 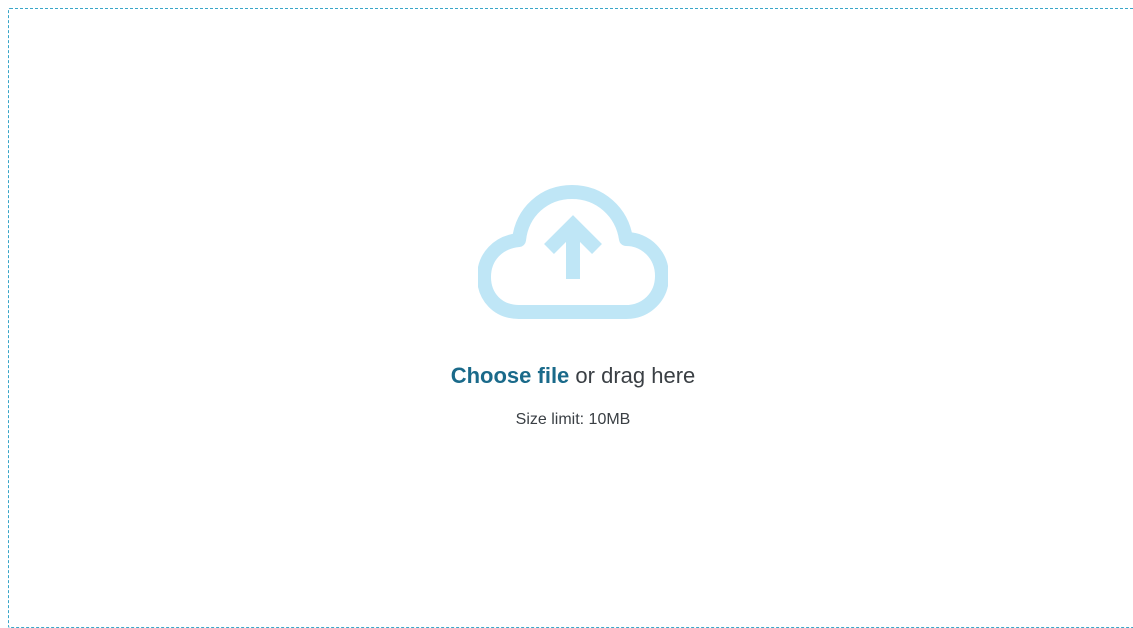 I want to click on upload-prompt: Choose file or drag here, so click(x=573, y=376).